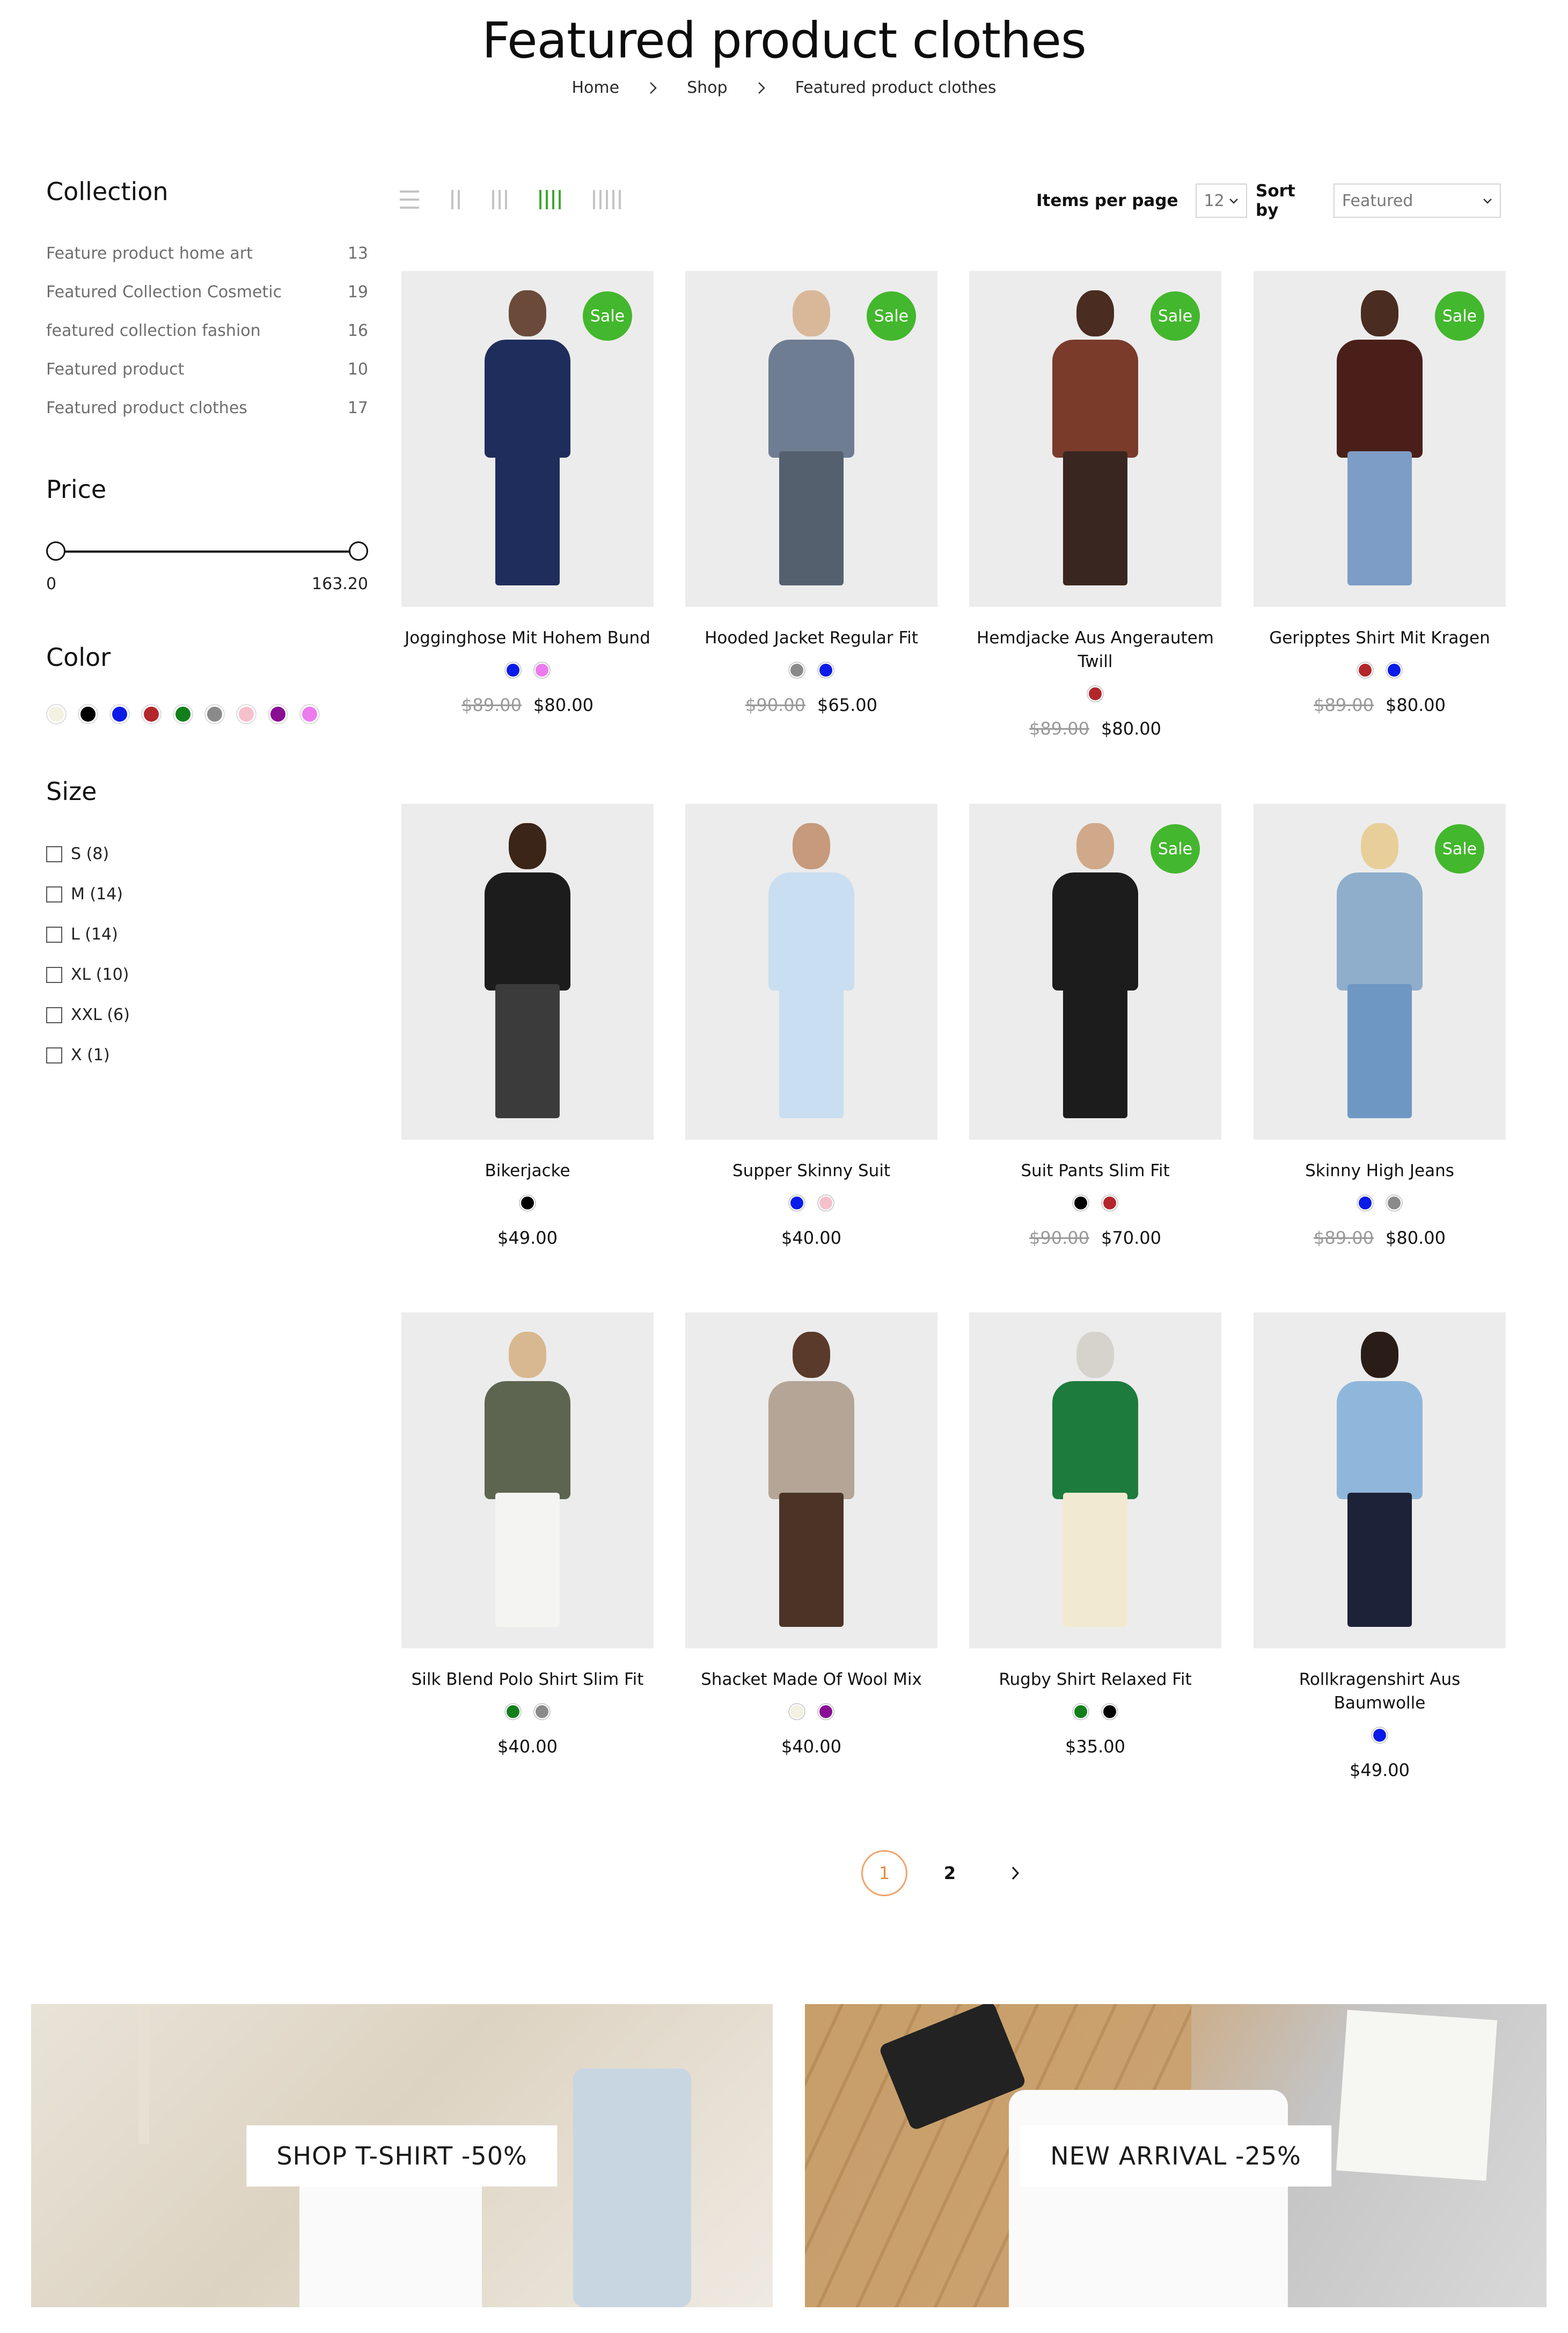 The image size is (1568, 2333). I want to click on next-page-button, so click(1015, 1873).